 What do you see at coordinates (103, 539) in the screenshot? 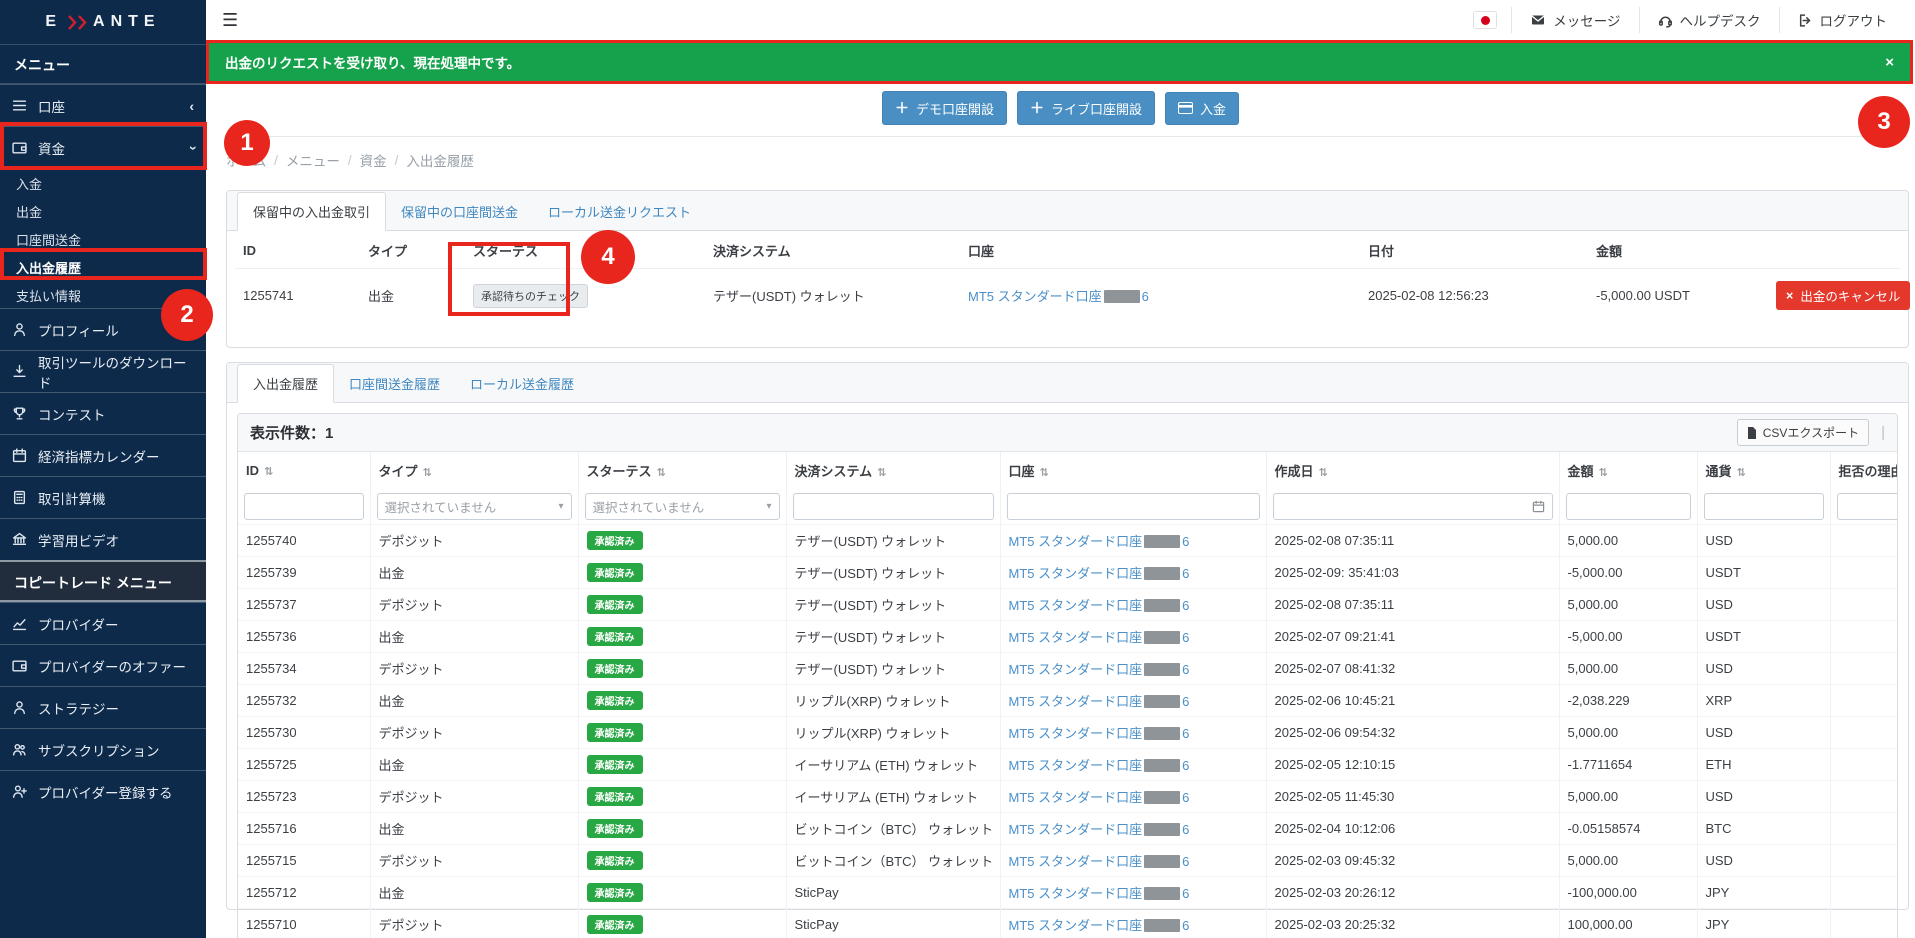
I see `sidebar-item: 学習用ビデオ` at bounding box center [103, 539].